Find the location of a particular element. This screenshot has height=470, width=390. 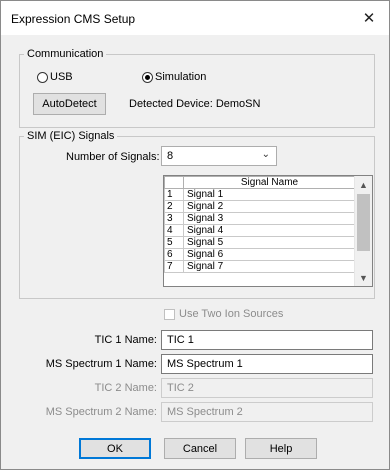

sim-signals-legend: SIM (EIC) Signals is located at coordinates (71, 136).